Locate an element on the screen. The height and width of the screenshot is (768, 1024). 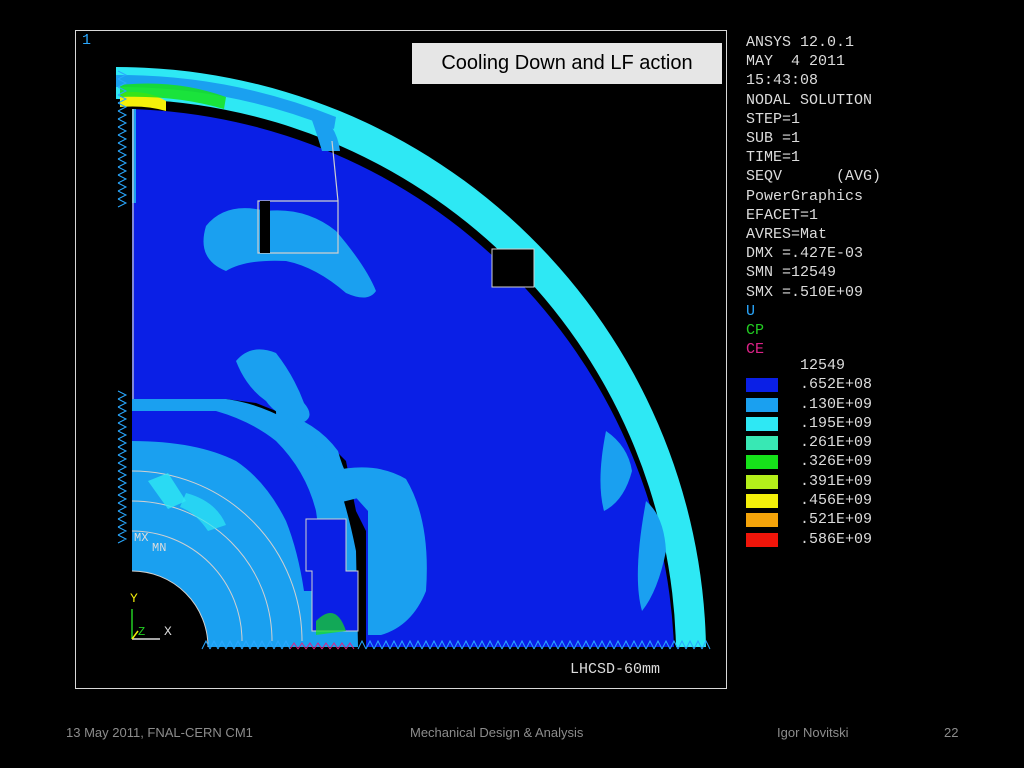
info-line: MAY 4 2011 is located at coordinates (796, 62).